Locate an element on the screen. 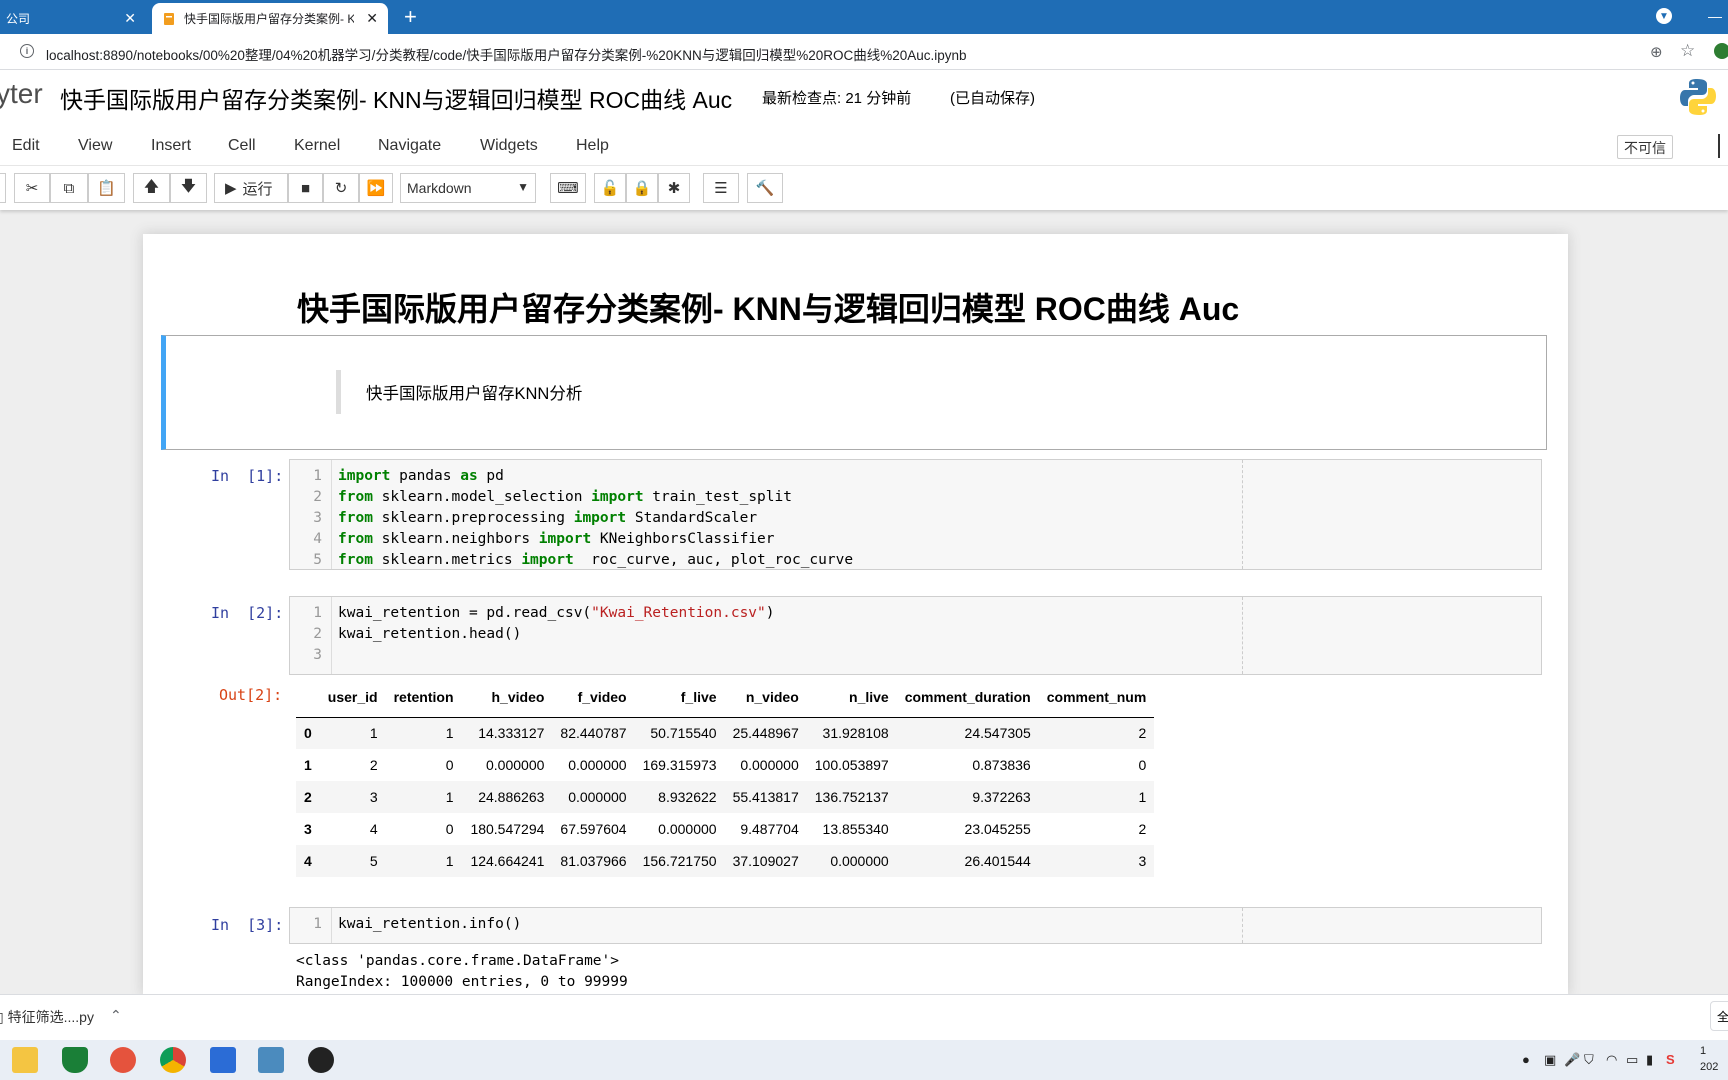 The width and height of the screenshot is (1728, 1080). display-icon: ▭ is located at coordinates (1632, 1060).